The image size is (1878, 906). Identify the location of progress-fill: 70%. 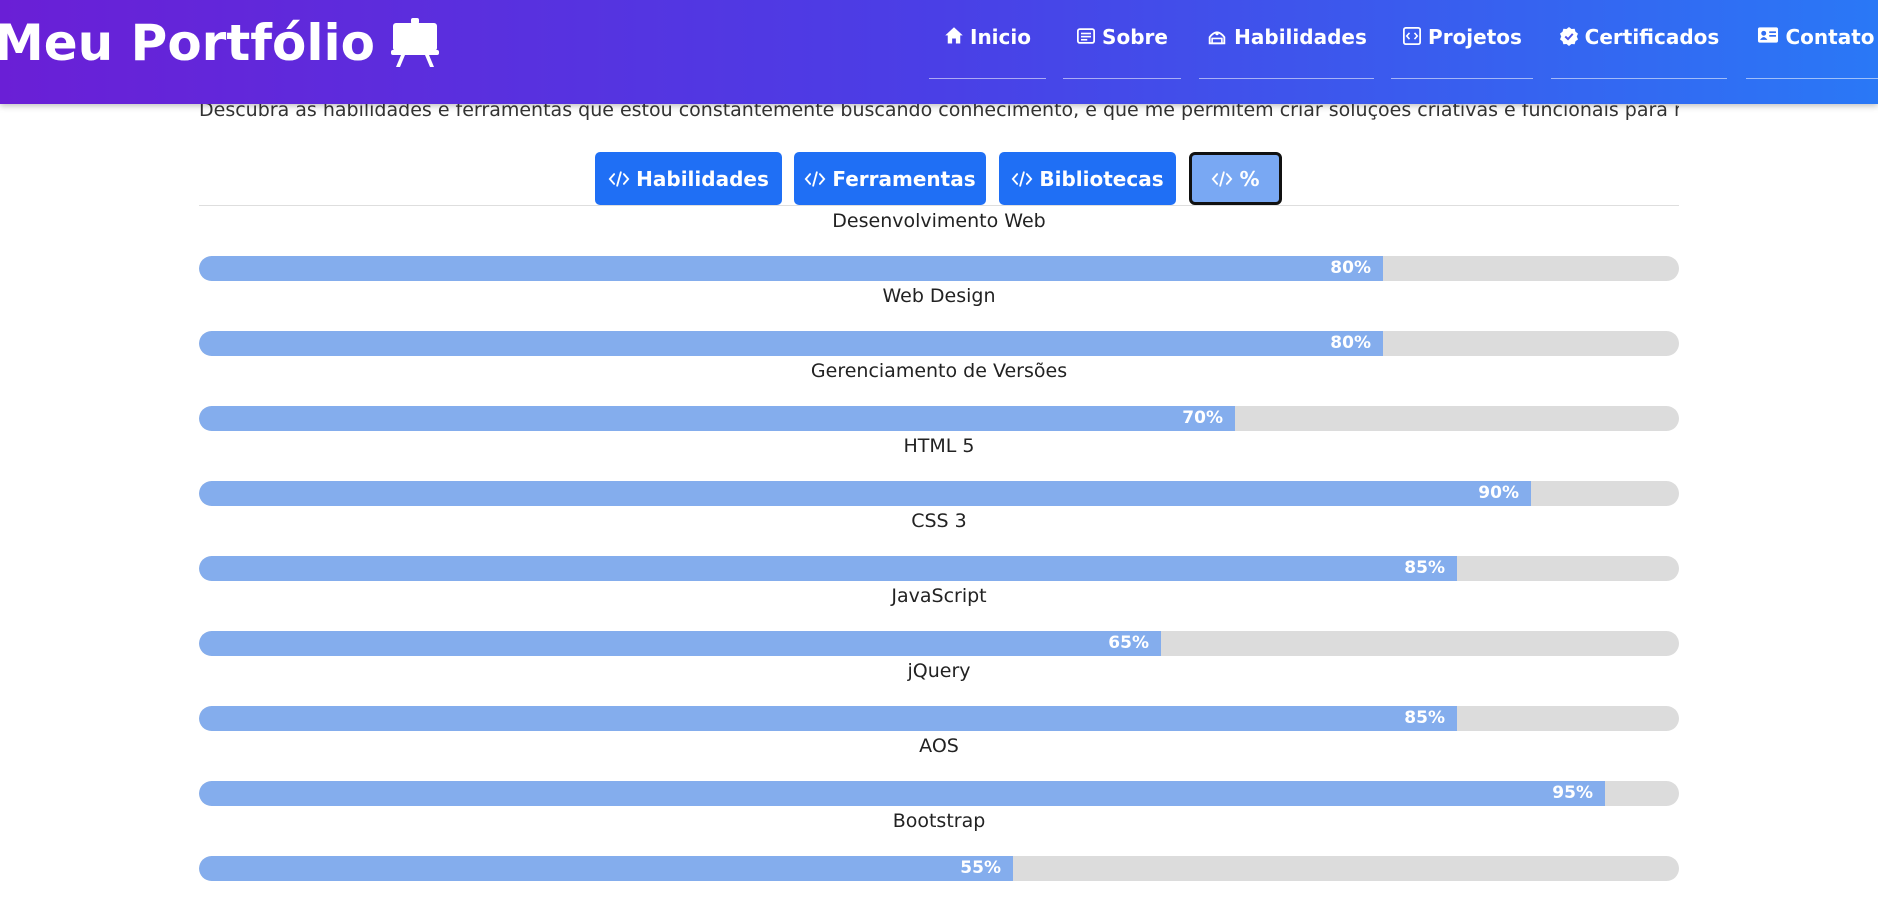
(717, 418).